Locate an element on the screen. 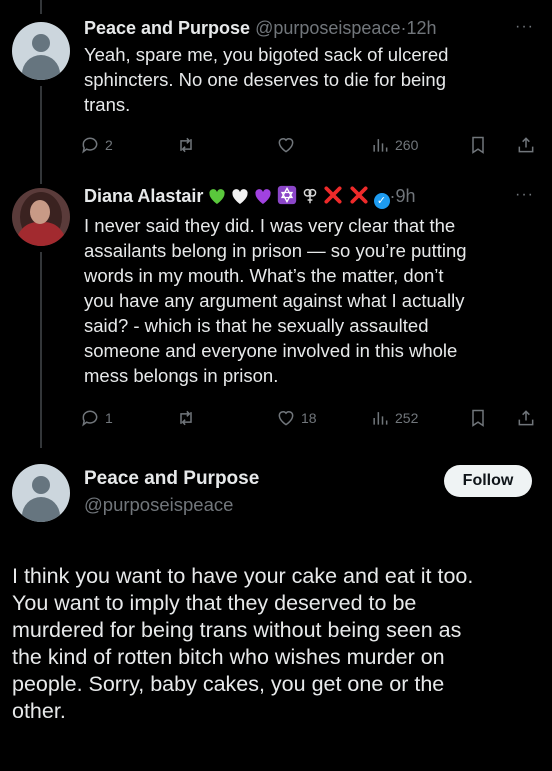  follow-button: Follow is located at coordinates (488, 481).